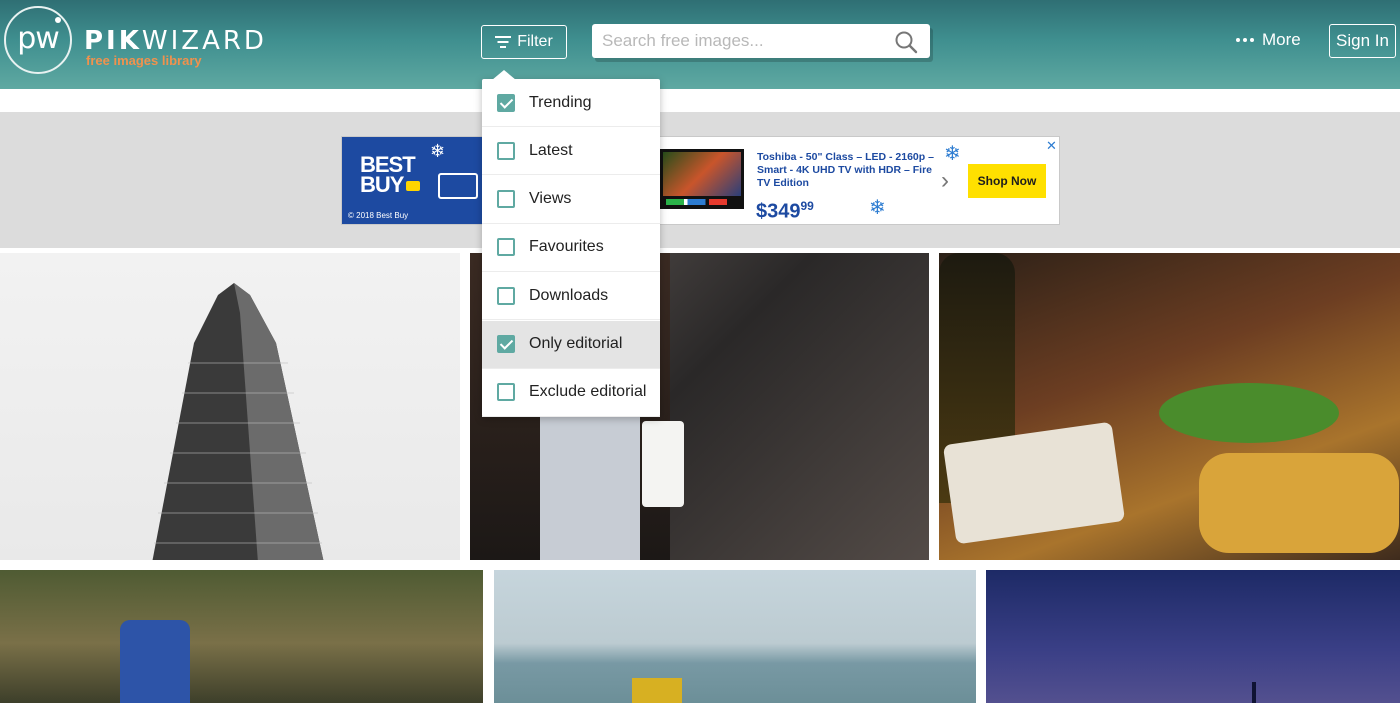 This screenshot has width=1400, height=703. What do you see at coordinates (113, 41) in the screenshot?
I see `brand-name-bold: PIK` at bounding box center [113, 41].